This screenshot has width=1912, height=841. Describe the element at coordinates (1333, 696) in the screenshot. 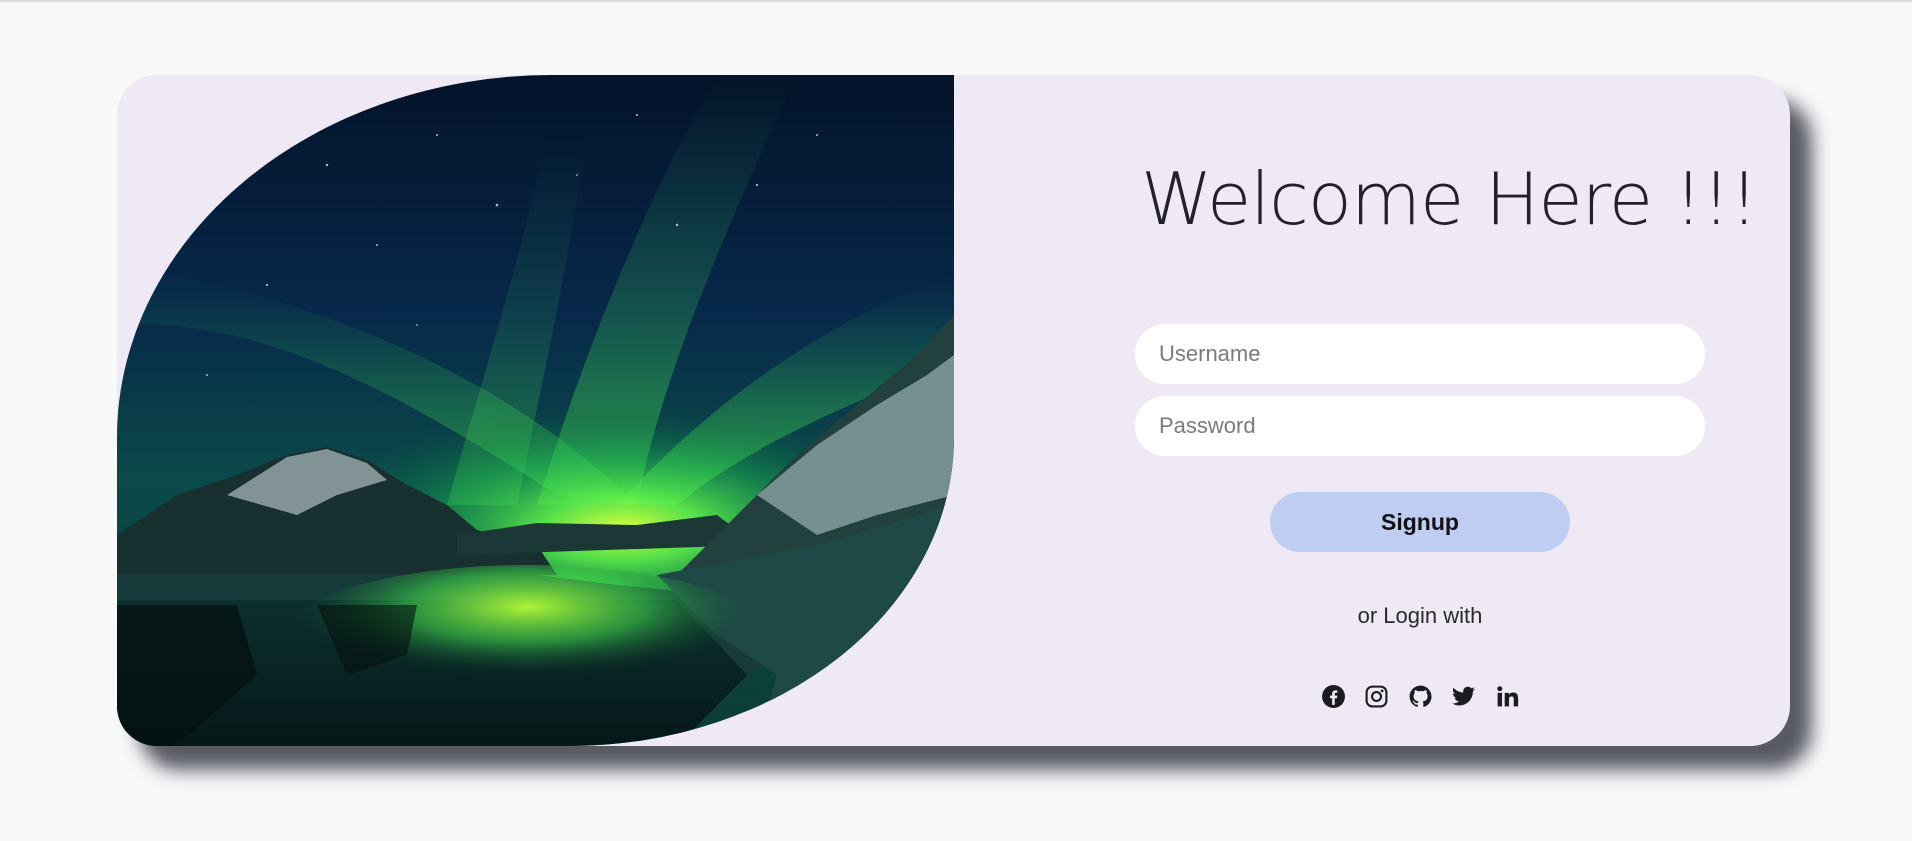

I see `facebook-icon` at that location.